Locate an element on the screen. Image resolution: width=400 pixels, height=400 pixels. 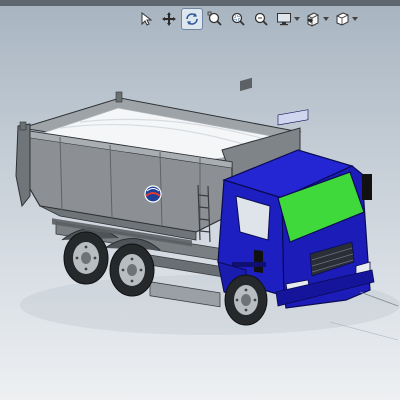
view-orientation-icon is located at coordinates (342, 19).